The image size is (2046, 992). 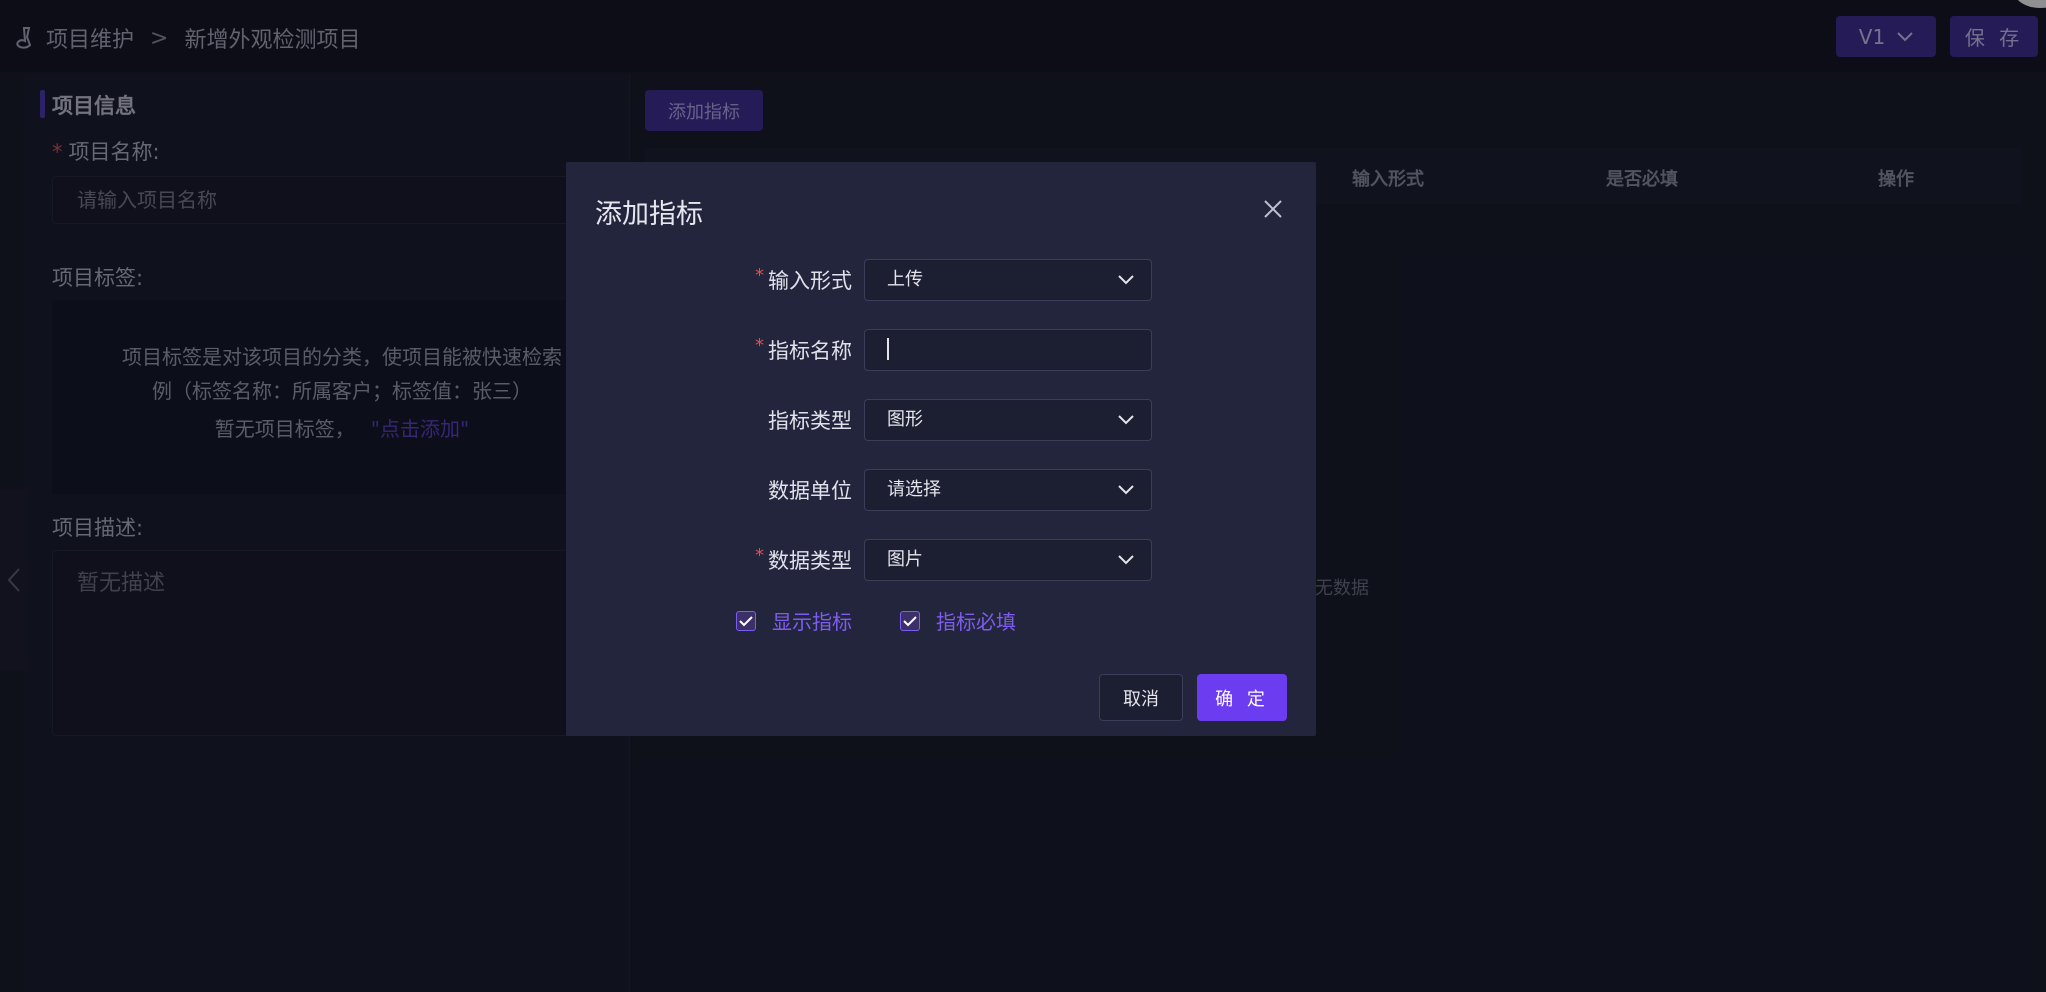 I want to click on form-row-data-unit: 数据单位 请选择, so click(x=941, y=490).